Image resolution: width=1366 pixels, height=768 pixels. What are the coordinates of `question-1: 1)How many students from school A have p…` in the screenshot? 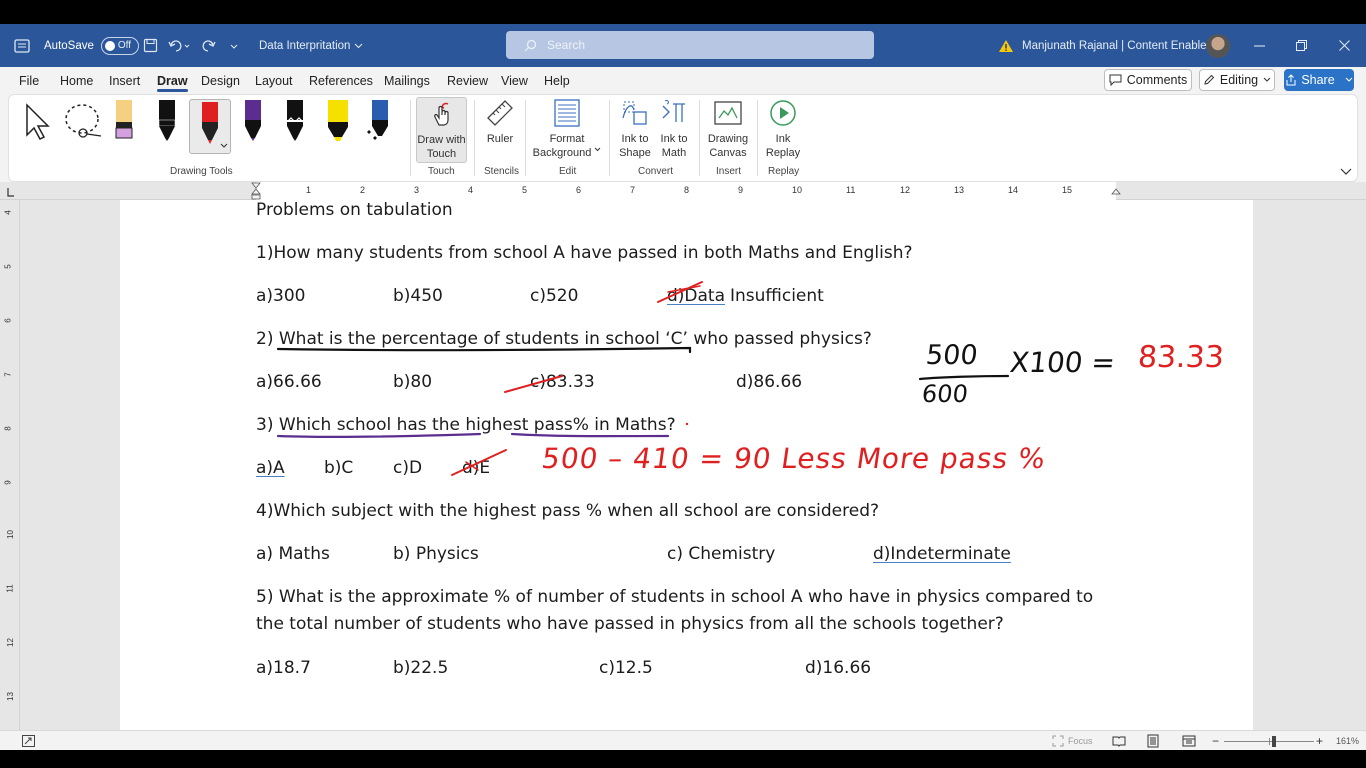 It's located at (584, 253).